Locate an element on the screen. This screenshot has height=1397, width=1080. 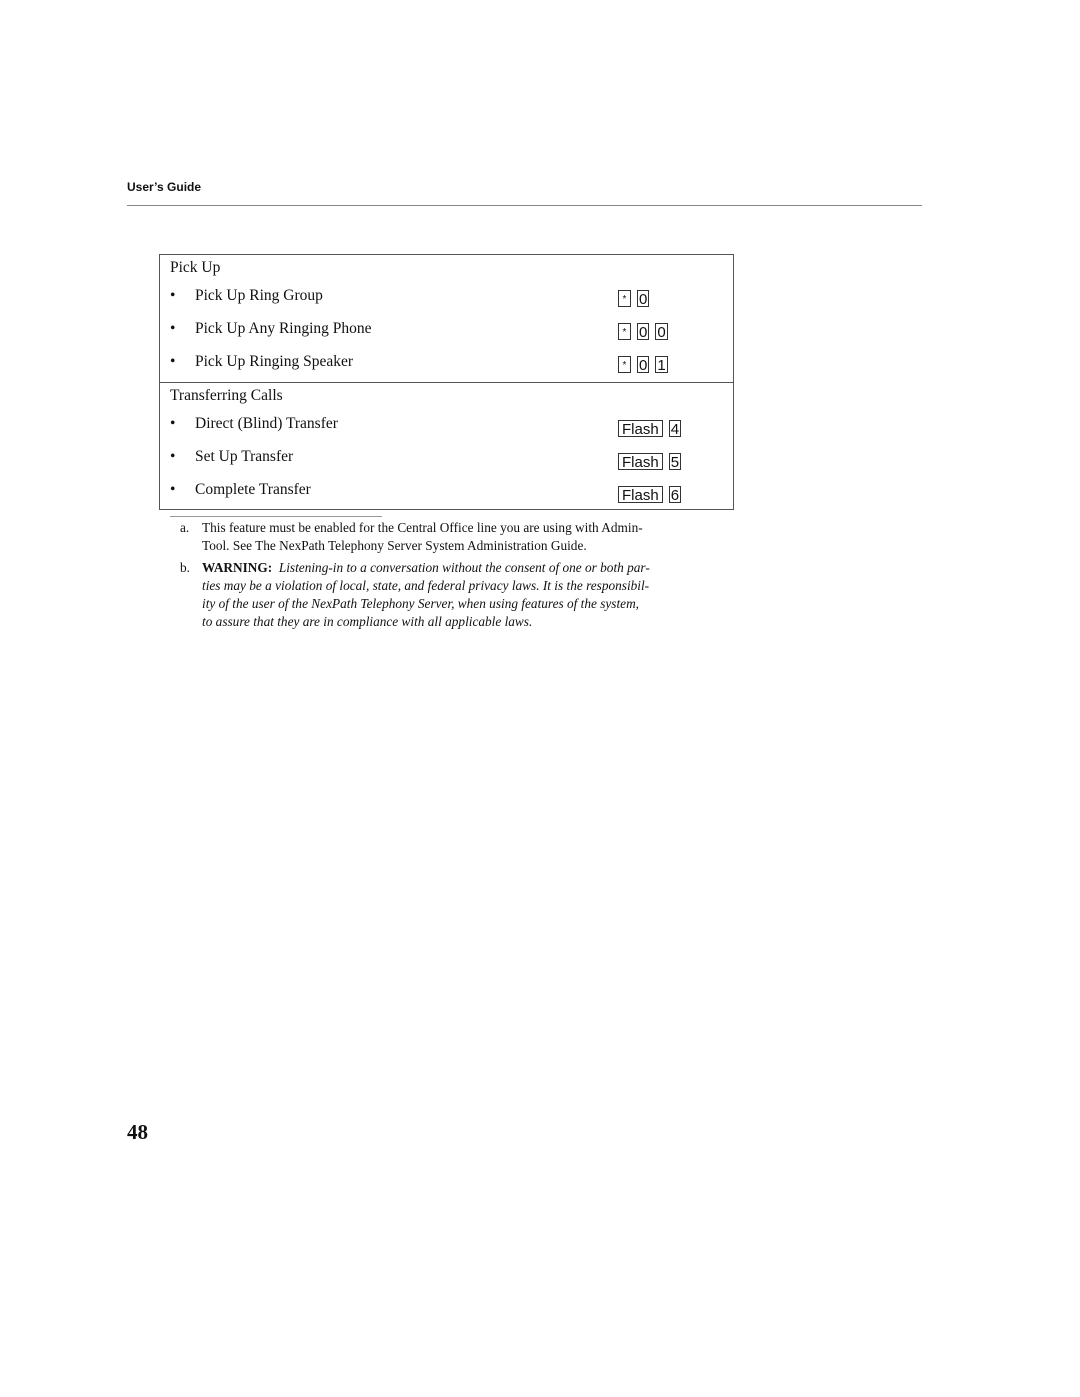
page-number: 48 is located at coordinates (137, 1132).